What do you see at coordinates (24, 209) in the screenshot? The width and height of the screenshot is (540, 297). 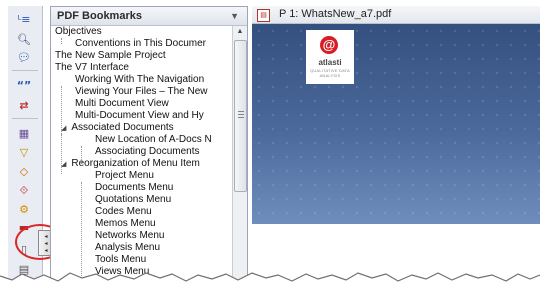 I see `gear-icon: ⚙` at bounding box center [24, 209].